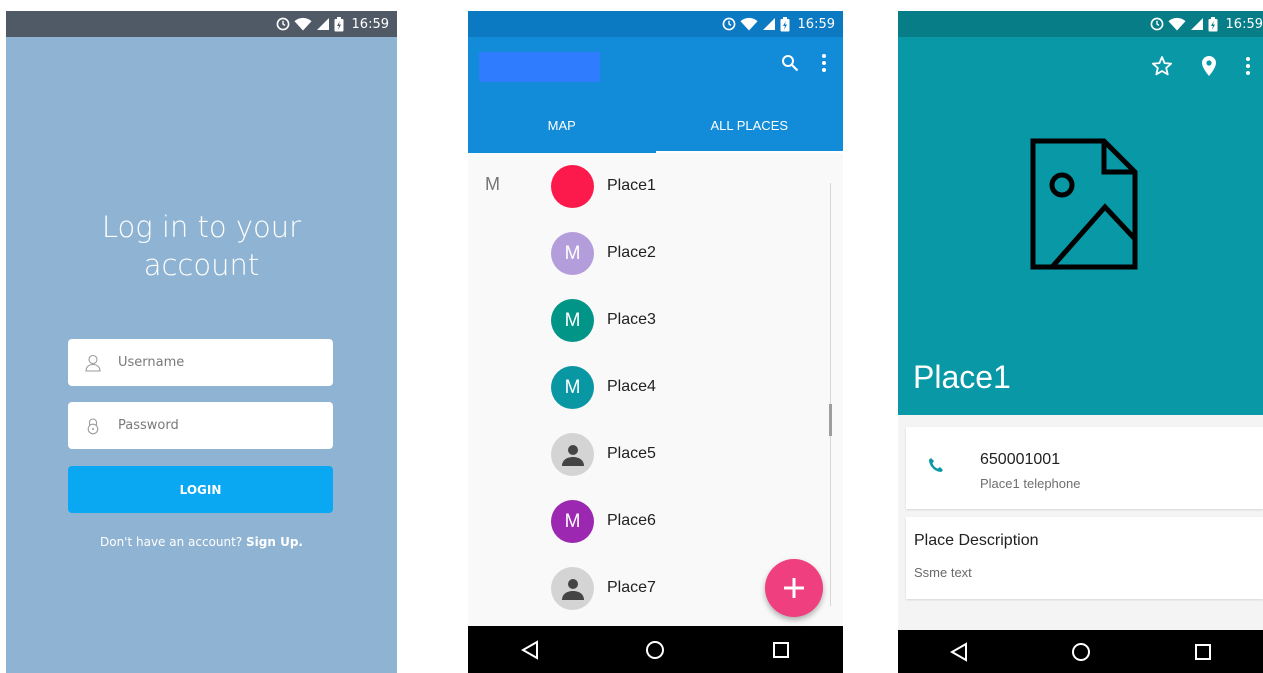  Describe the element at coordinates (790, 65) in the screenshot. I see `search-icon` at that location.